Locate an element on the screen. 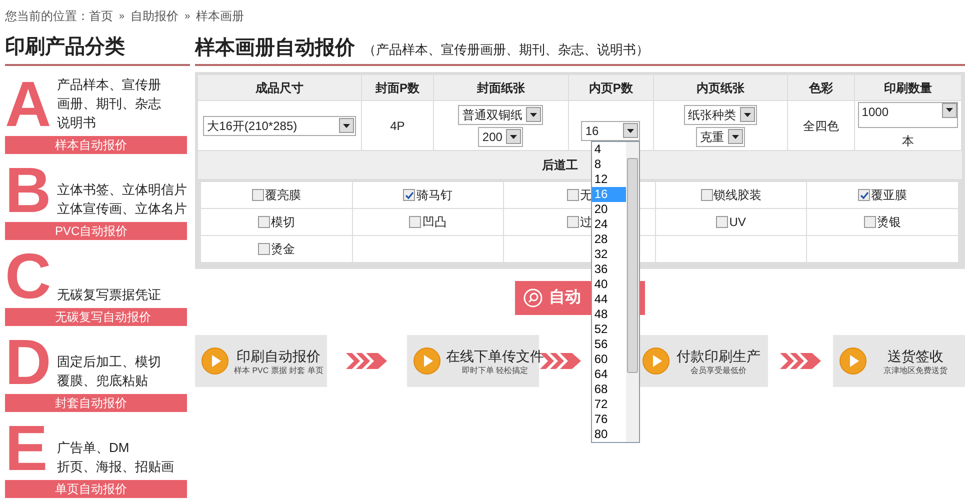 This screenshot has width=965, height=503. section-title: 后道工 is located at coordinates (560, 165).